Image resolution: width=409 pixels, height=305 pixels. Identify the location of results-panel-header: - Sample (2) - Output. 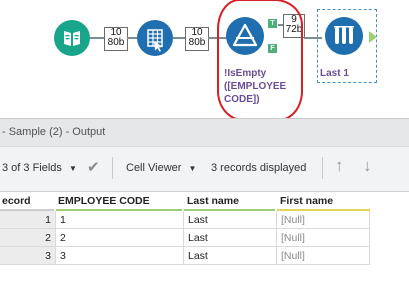
(204, 132).